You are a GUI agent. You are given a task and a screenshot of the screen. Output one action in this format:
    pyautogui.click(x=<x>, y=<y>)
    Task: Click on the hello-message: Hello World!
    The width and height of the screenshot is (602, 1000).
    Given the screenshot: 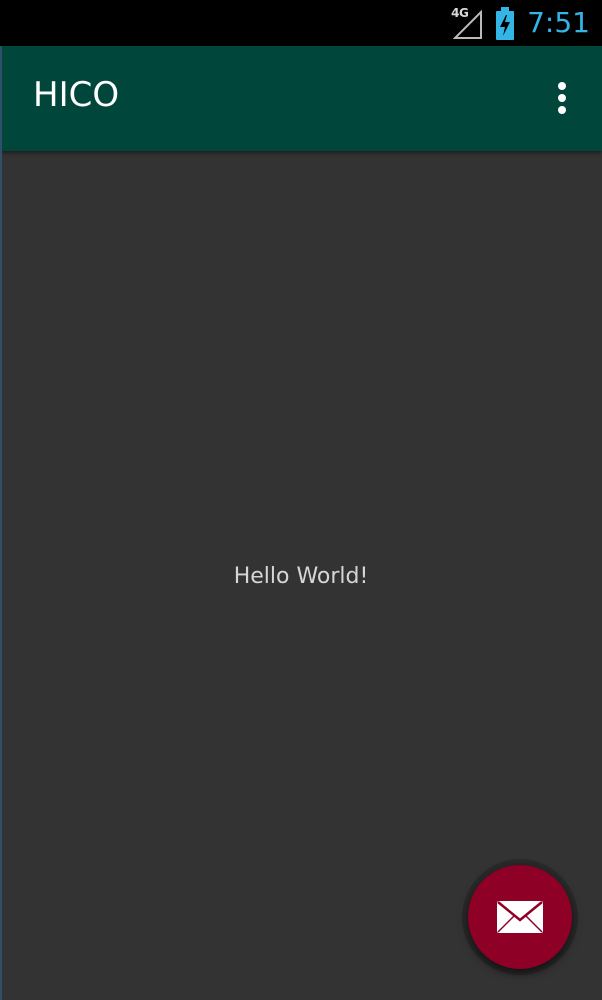 What is the action you would take?
    pyautogui.click(x=301, y=576)
    